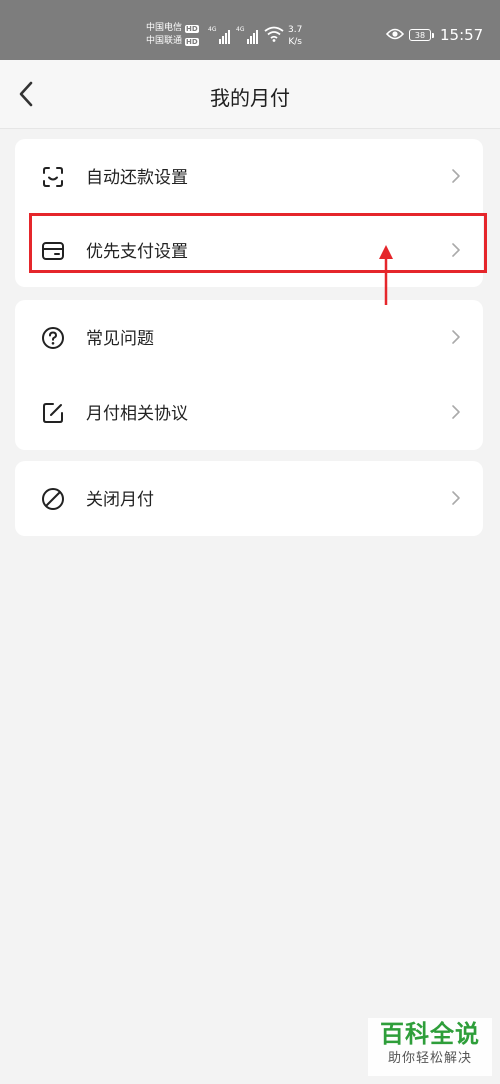  I want to click on scan-face-icon, so click(53, 177).